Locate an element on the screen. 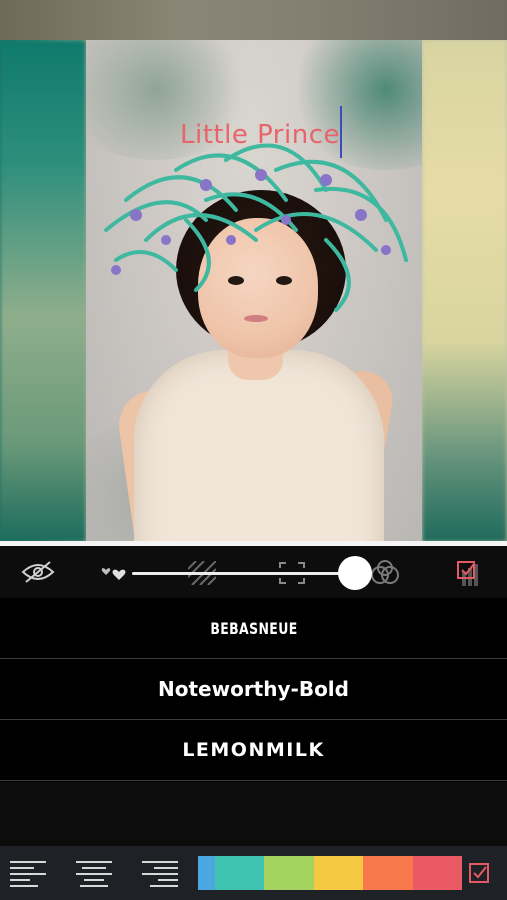 This screenshot has height=900, width=507. blend-circles-icon is located at coordinates (385, 572).